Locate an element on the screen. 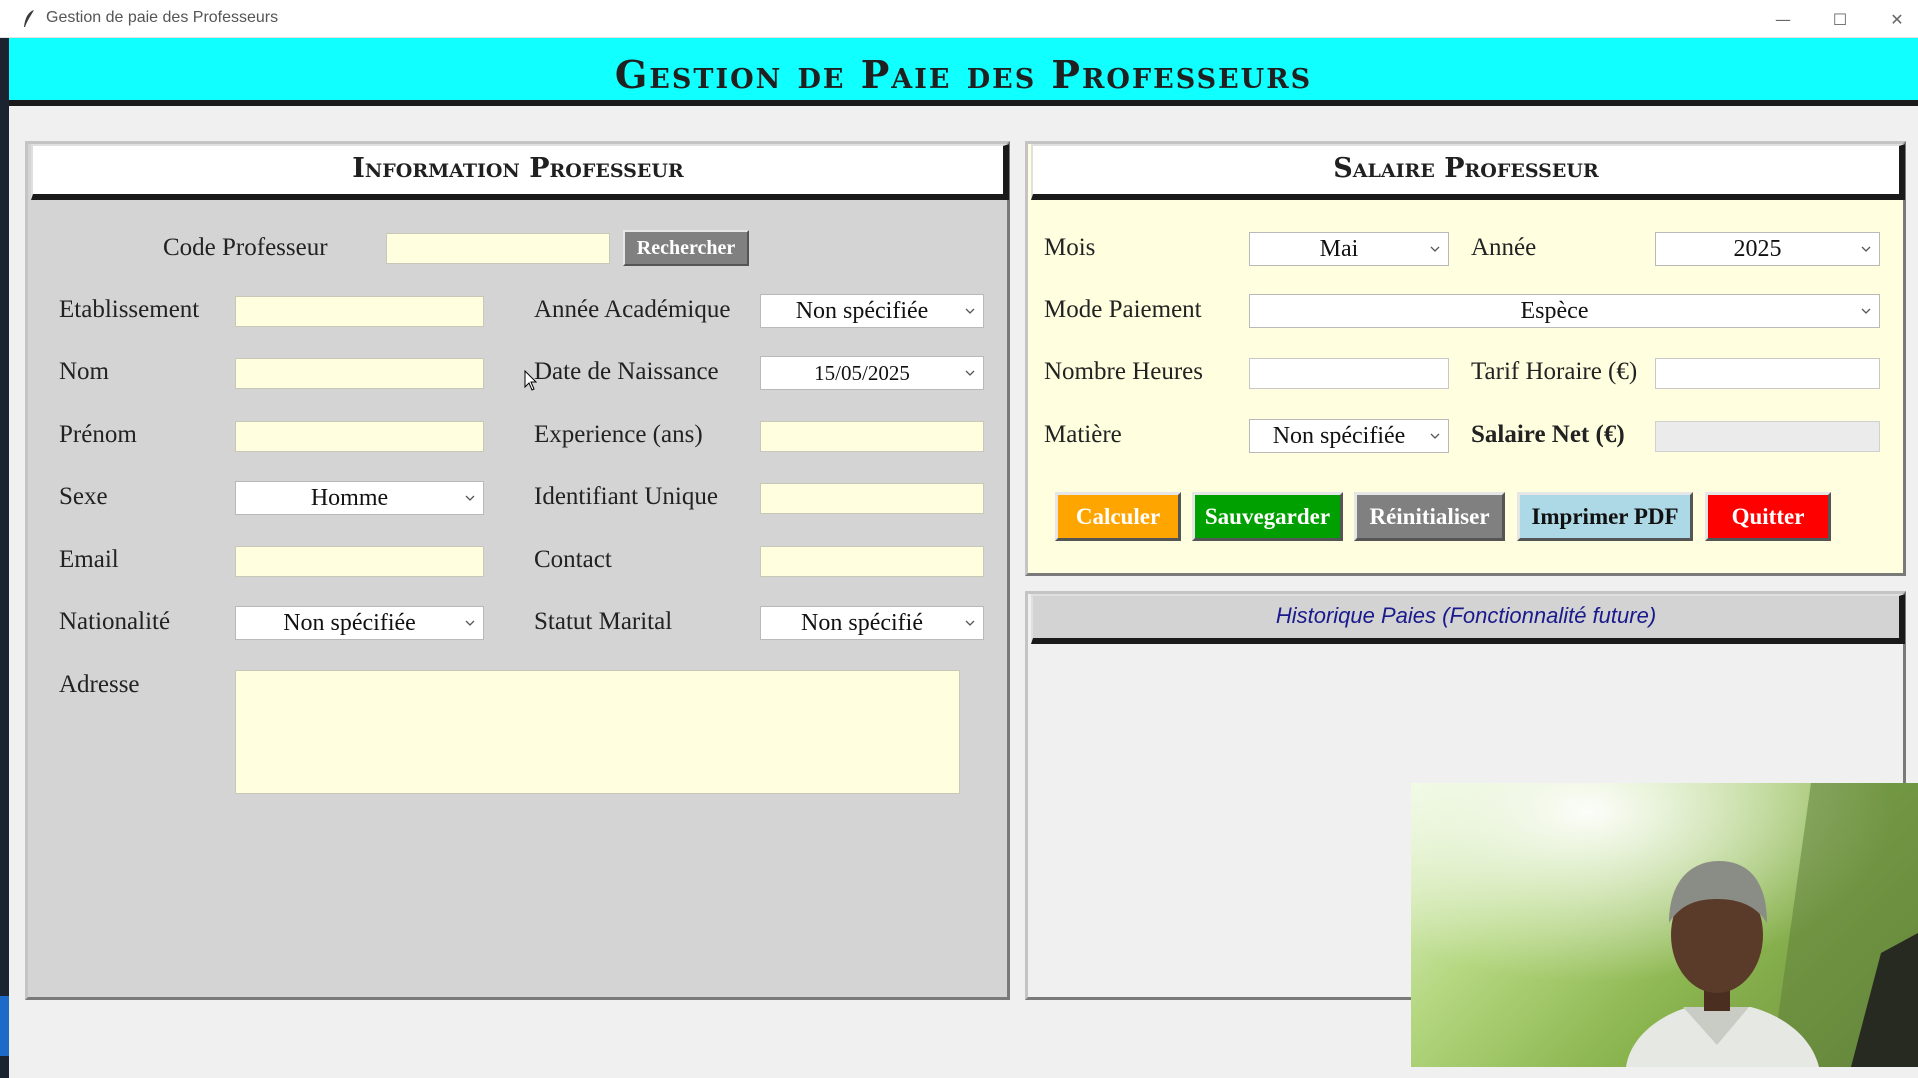 Image resolution: width=1918 pixels, height=1078 pixels. email-label: Email is located at coordinates (89, 559).